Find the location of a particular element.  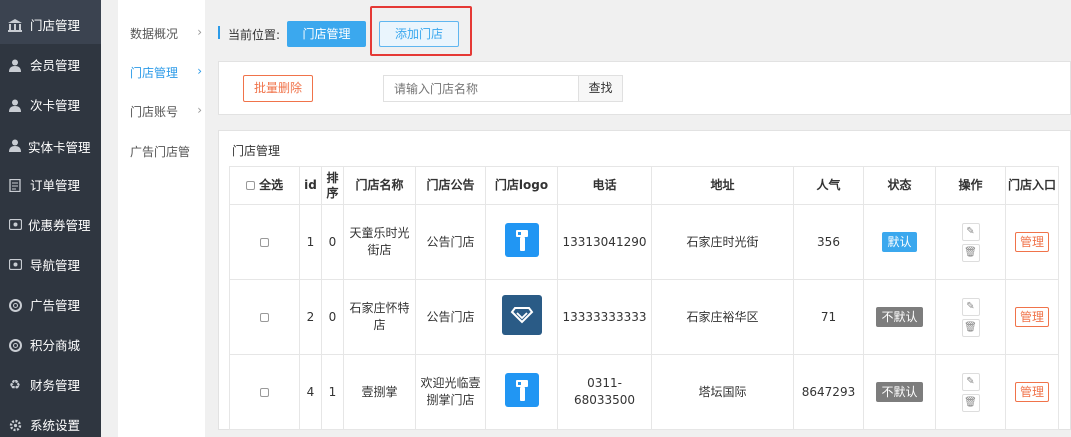

column-header-action: 操作 is located at coordinates (970, 185).